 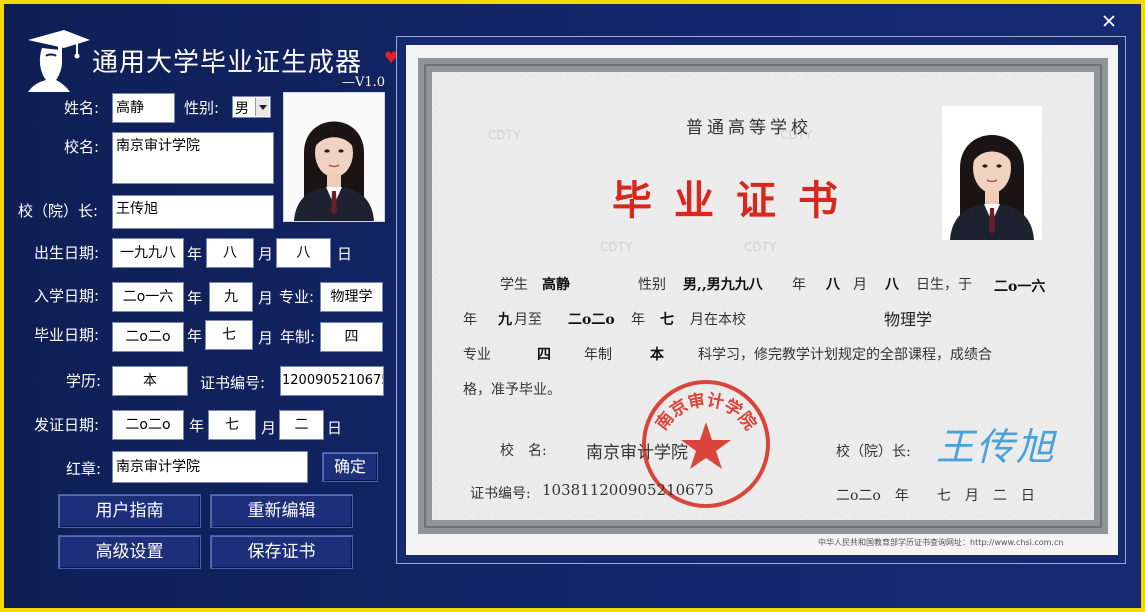 I want to click on president-input: 王传旭, so click(x=193, y=212).